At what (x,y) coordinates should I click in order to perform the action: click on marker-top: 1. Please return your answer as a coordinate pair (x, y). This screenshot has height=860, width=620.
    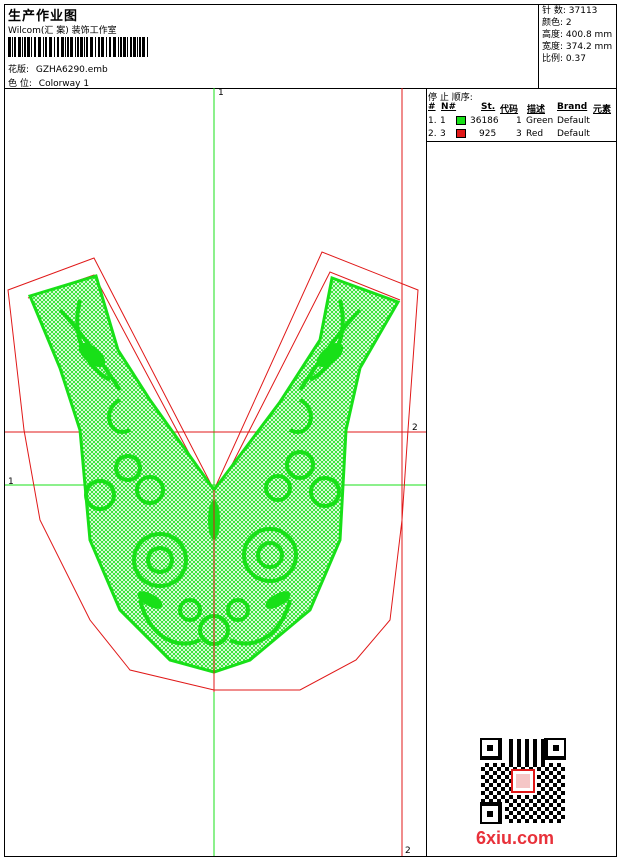
    Looking at the image, I should click on (221, 93).